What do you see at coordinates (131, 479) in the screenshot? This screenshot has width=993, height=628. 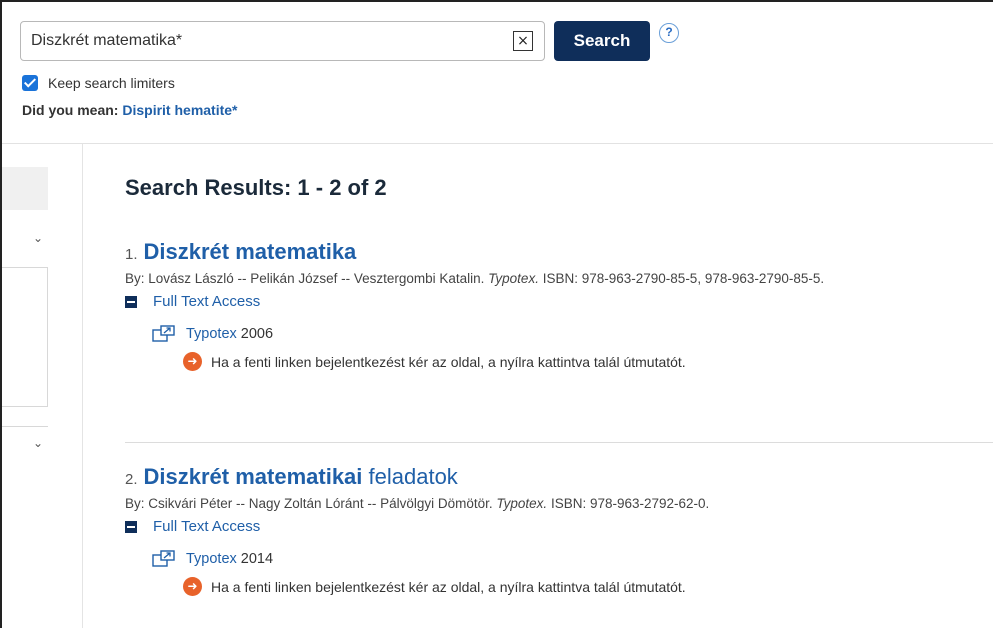 I see `result-number: 2.` at bounding box center [131, 479].